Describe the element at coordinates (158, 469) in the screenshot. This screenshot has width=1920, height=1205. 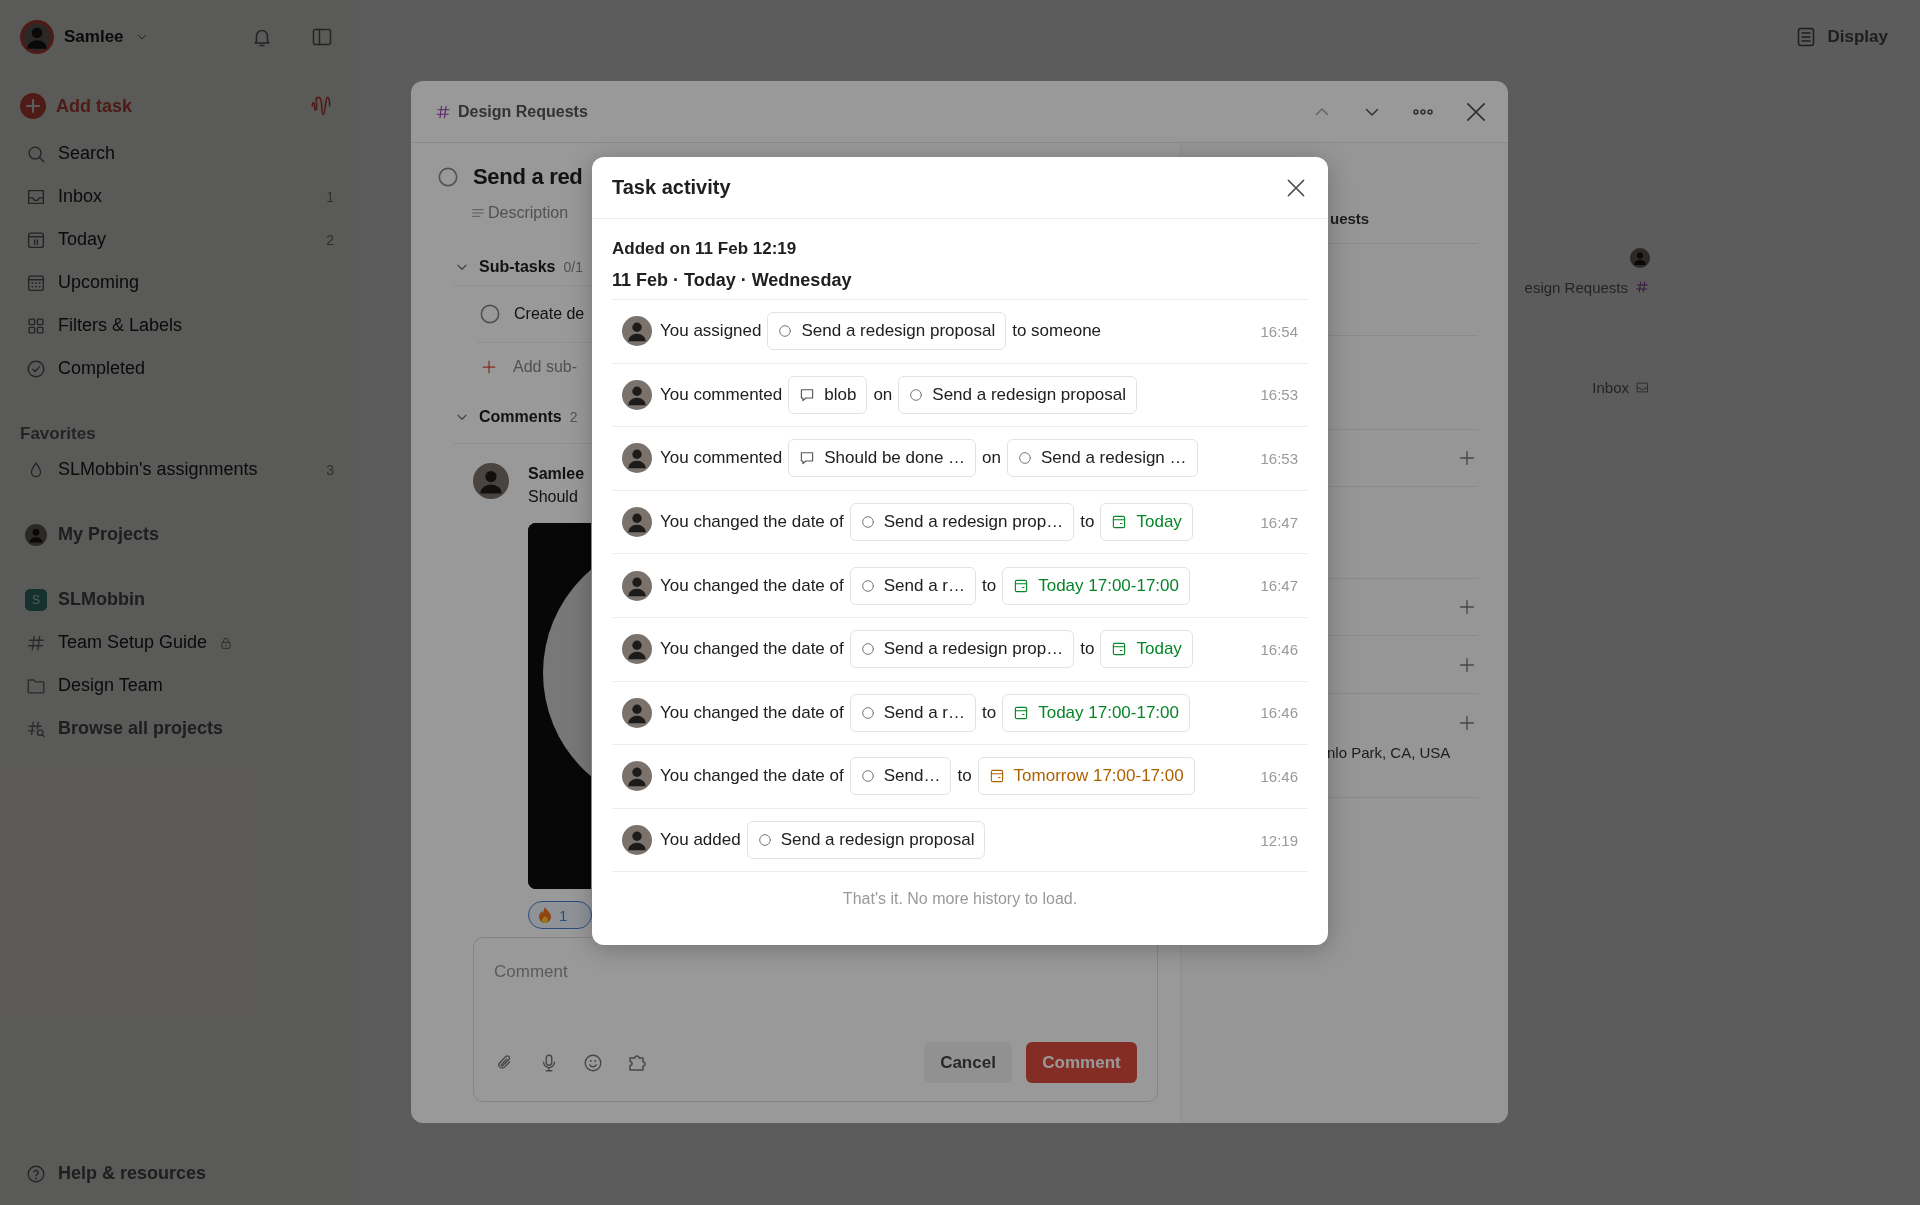
I see `nav-item: SLMobbin's assignments` at that location.